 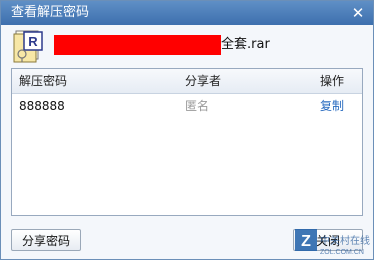 I want to click on table-row: 888888 匿名 复制, so click(x=187, y=106).